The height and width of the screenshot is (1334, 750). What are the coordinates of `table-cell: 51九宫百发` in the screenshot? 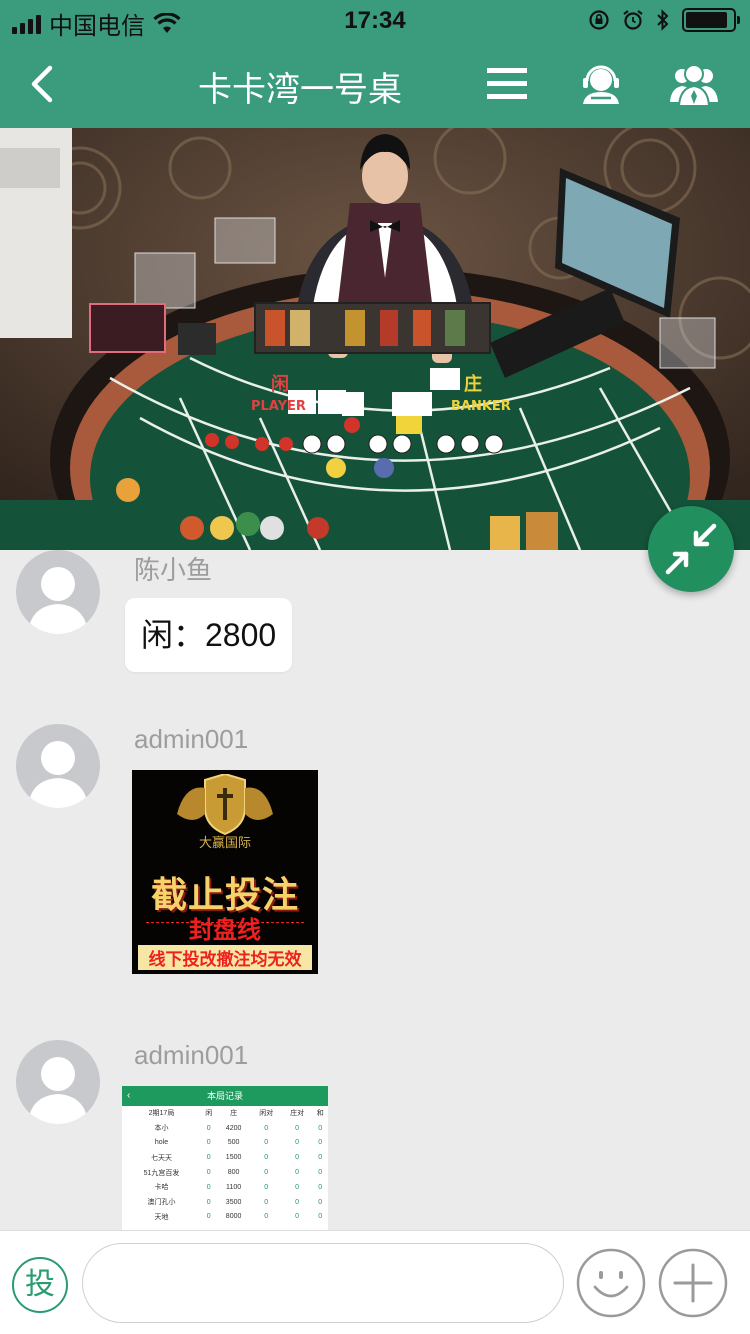 It's located at (161, 1173).